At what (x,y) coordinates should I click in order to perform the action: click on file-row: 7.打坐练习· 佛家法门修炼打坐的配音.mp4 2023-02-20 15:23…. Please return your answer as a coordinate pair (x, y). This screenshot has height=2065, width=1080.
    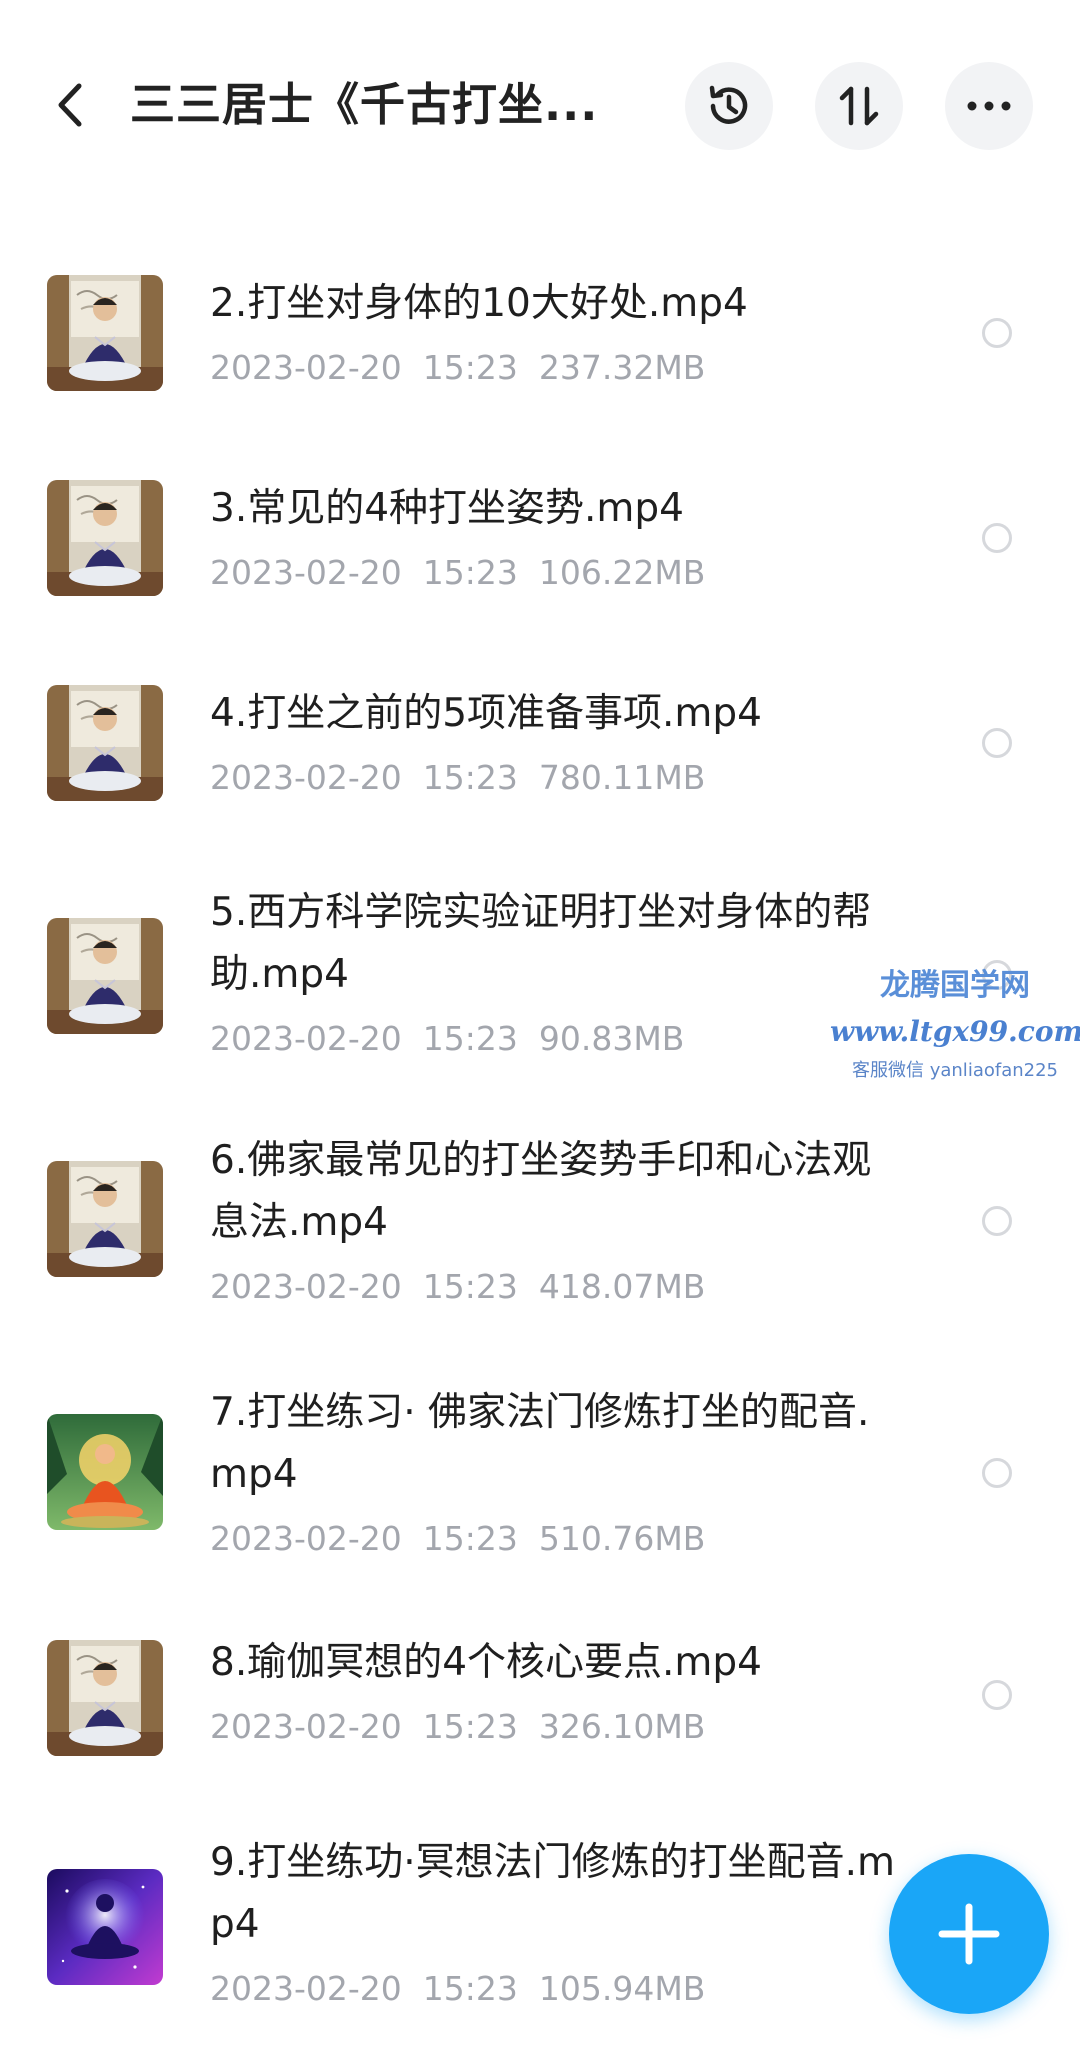
    Looking at the image, I should click on (540, 1485).